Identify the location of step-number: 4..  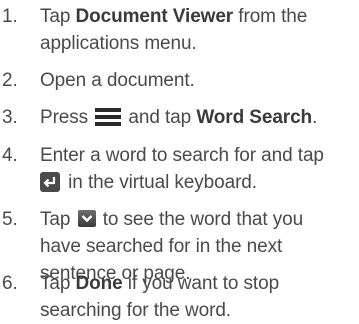
(10, 155).